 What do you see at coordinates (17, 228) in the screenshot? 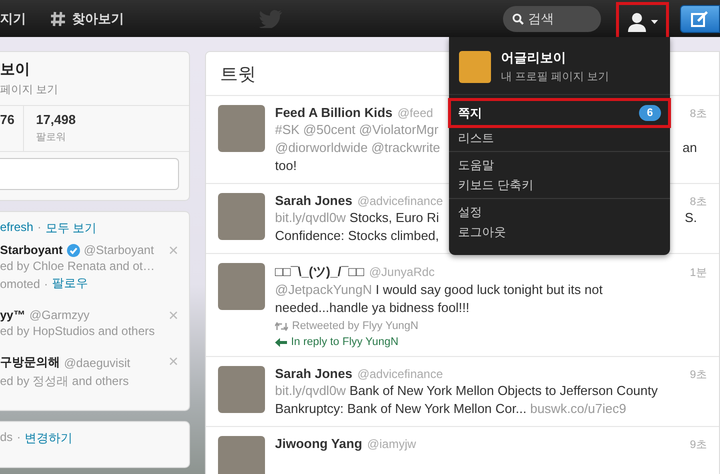
I see `suggestion-action-link: efresh` at bounding box center [17, 228].